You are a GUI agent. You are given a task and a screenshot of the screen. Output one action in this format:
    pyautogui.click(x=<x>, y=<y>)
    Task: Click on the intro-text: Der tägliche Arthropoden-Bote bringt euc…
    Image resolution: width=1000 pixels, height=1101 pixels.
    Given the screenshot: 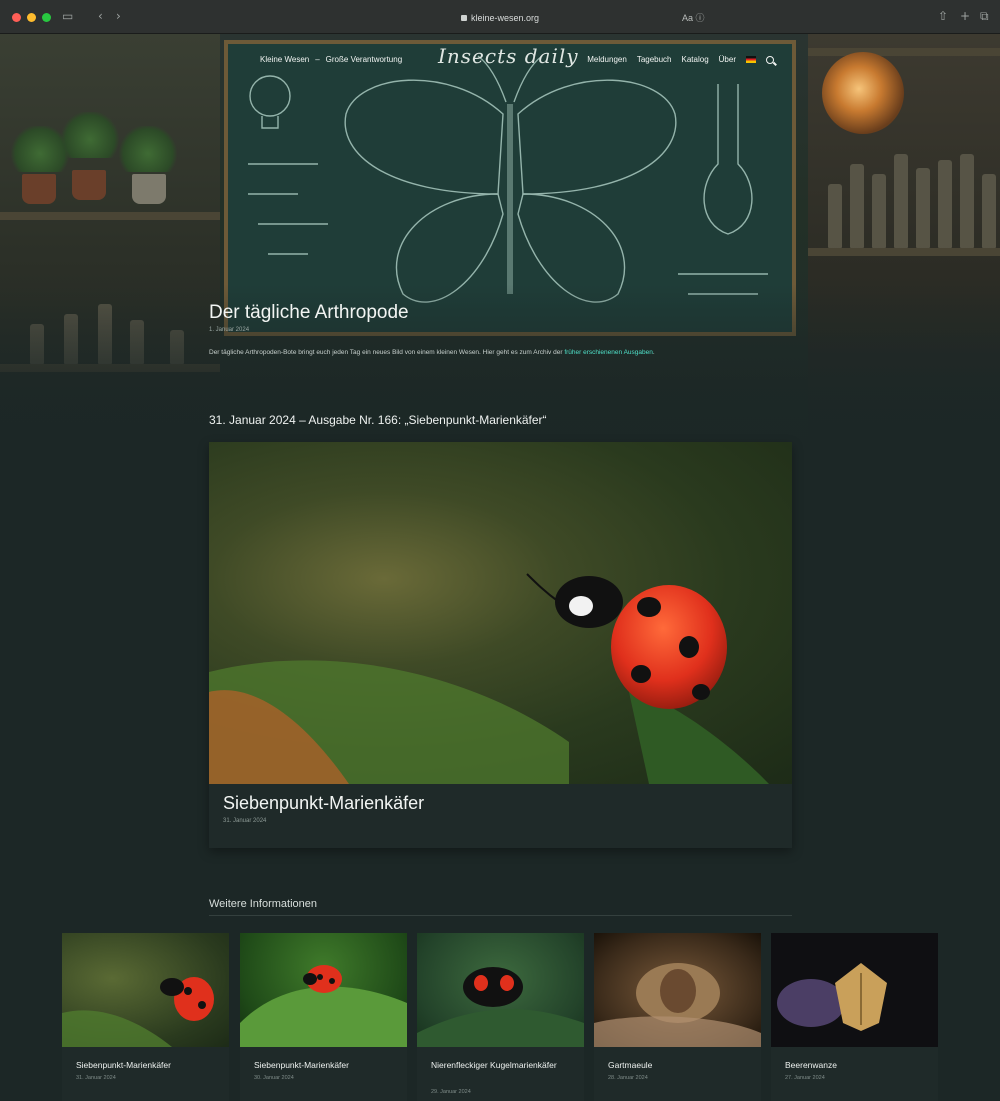 What is the action you would take?
    pyautogui.click(x=387, y=352)
    